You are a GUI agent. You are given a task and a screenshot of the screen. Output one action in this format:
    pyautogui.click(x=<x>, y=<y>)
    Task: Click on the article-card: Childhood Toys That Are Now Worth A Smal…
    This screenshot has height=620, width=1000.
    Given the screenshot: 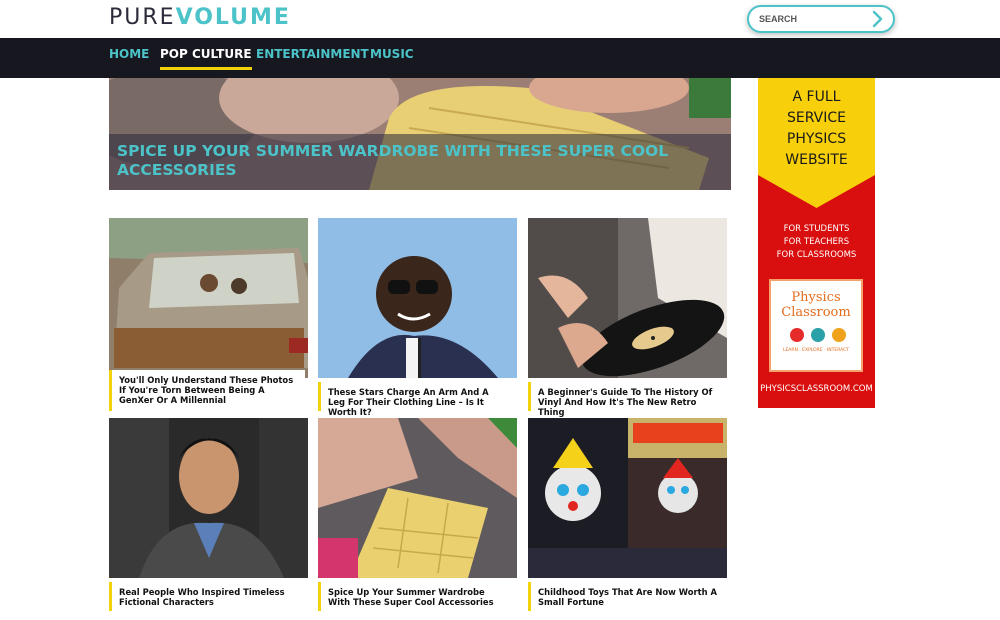 What is the action you would take?
    pyautogui.click(x=627, y=514)
    